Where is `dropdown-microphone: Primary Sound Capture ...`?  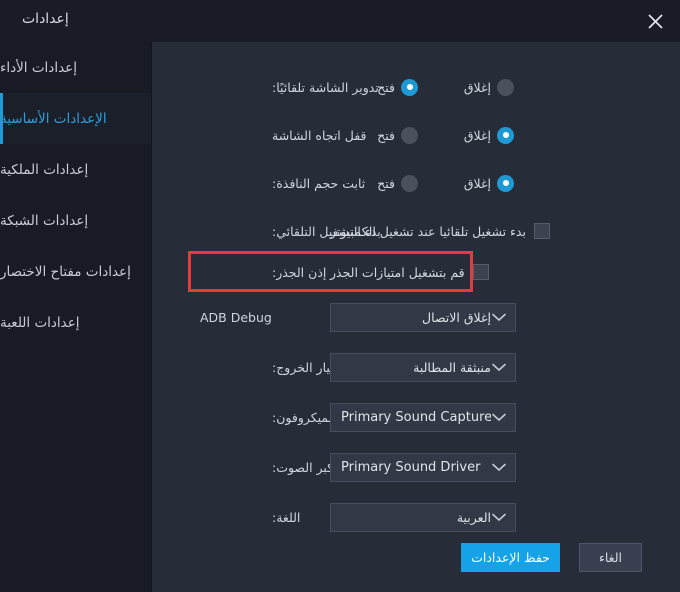 dropdown-microphone: Primary Sound Capture ... is located at coordinates (423, 417).